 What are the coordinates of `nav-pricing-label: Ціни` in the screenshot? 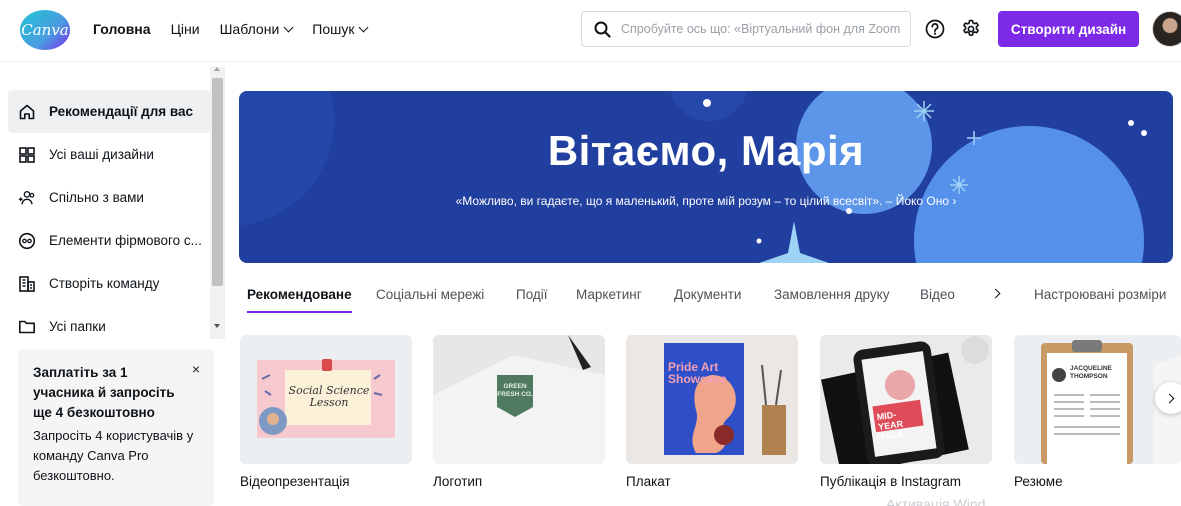 It's located at (185, 29).